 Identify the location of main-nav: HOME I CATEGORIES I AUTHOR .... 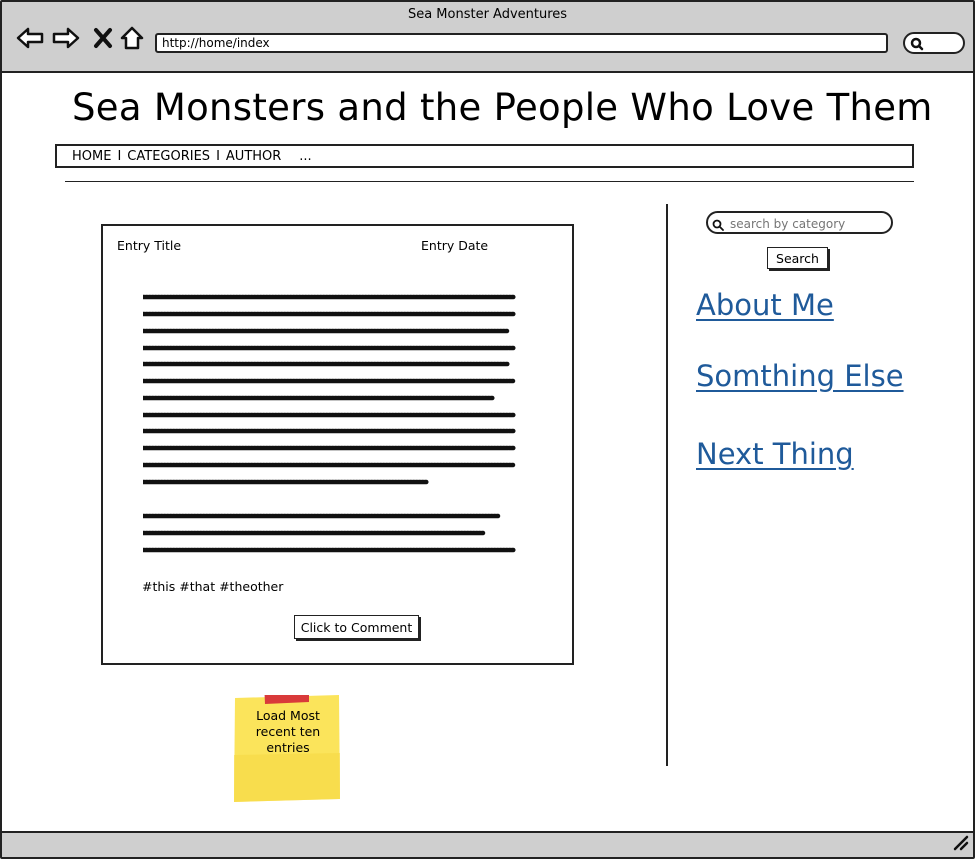
(484, 156).